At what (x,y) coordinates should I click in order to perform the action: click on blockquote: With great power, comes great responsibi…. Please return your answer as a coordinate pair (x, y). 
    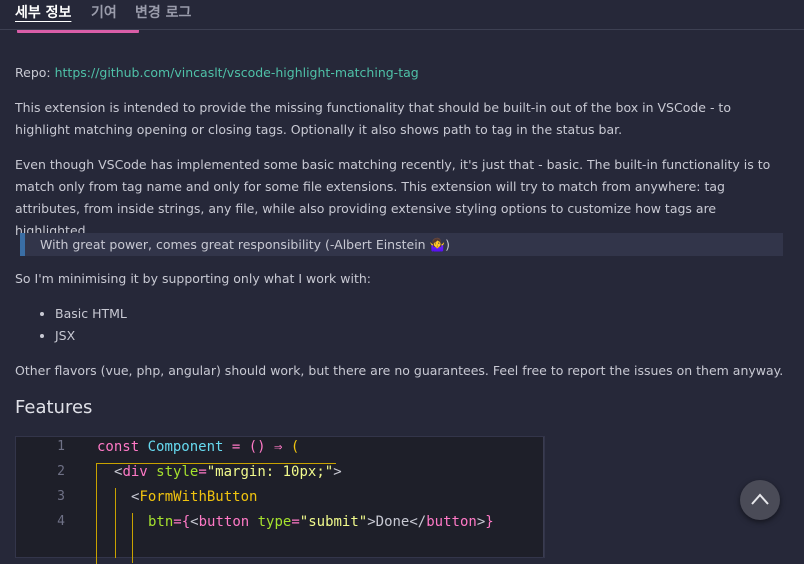
    Looking at the image, I should click on (401, 244).